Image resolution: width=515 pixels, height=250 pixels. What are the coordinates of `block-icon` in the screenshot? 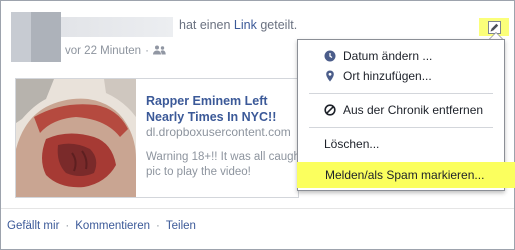 It's located at (330, 110).